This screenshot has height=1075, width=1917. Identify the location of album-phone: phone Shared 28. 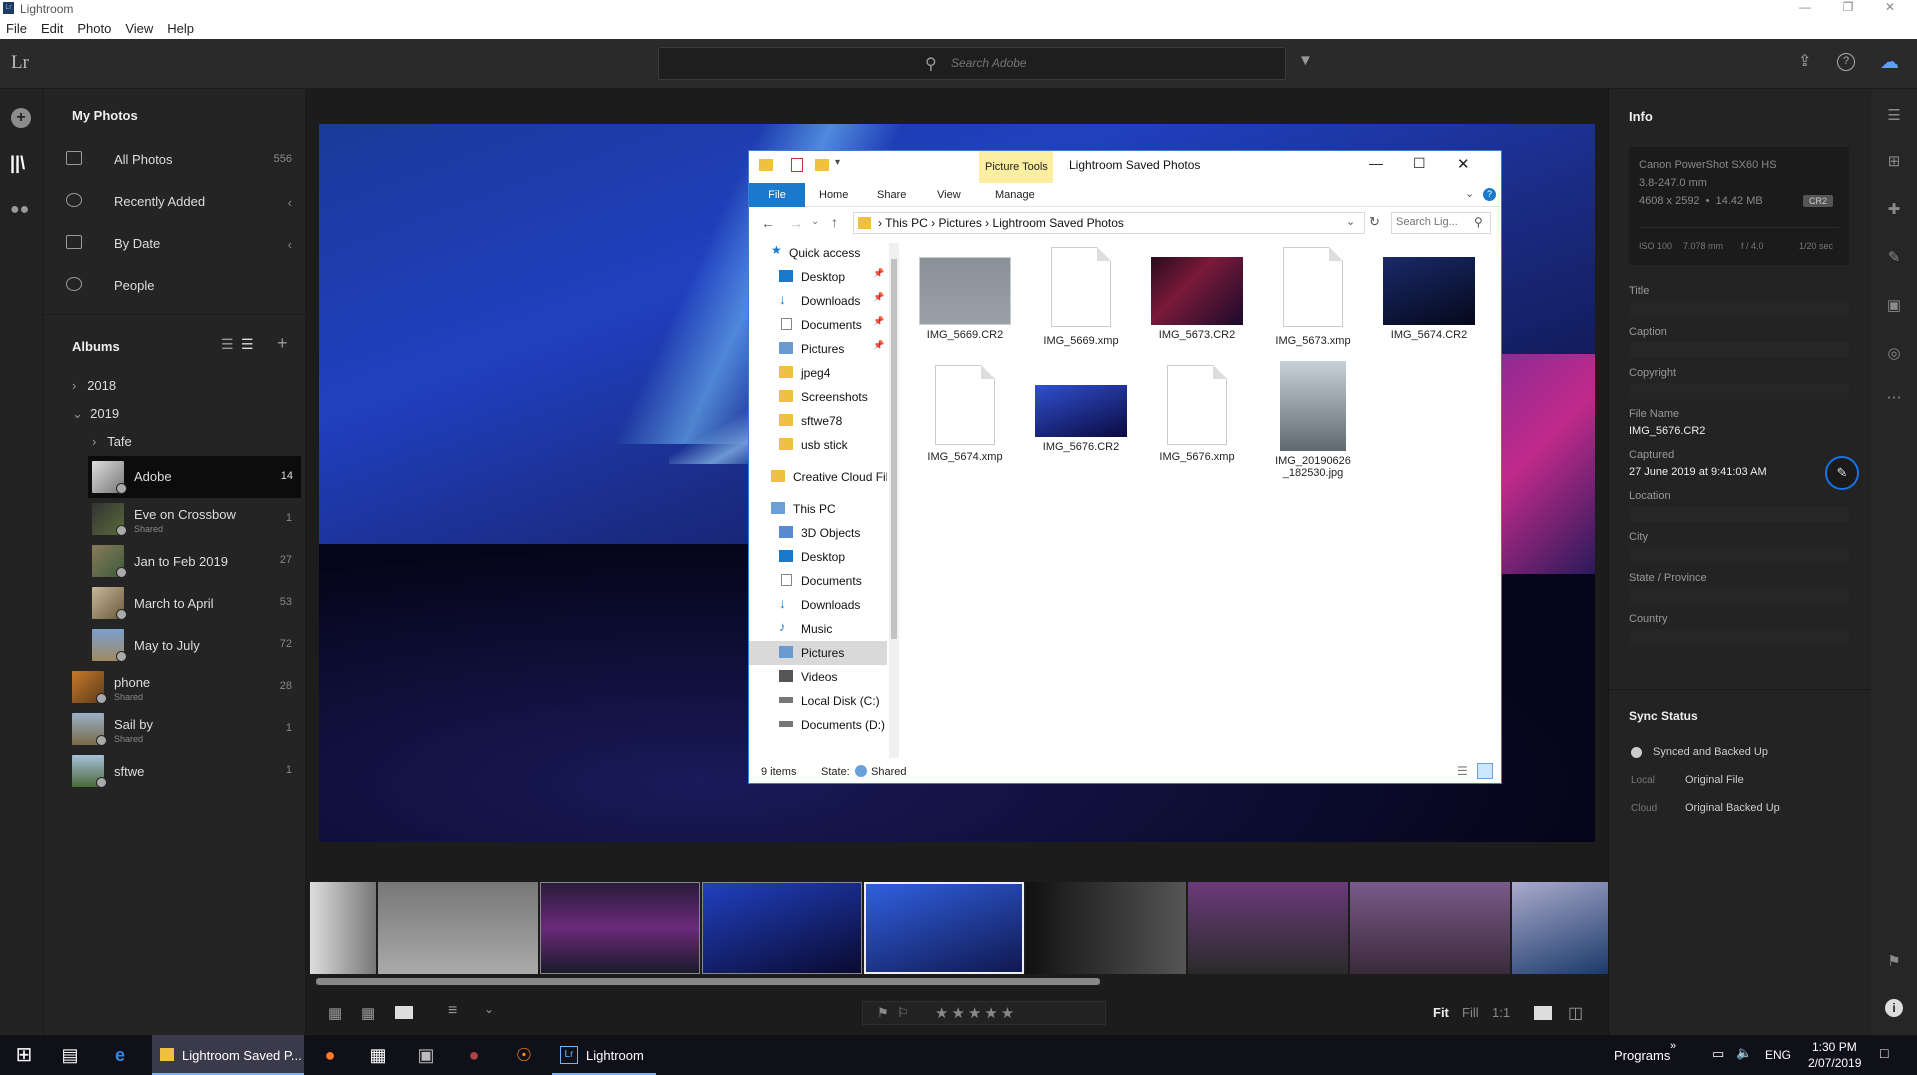
(175, 687).